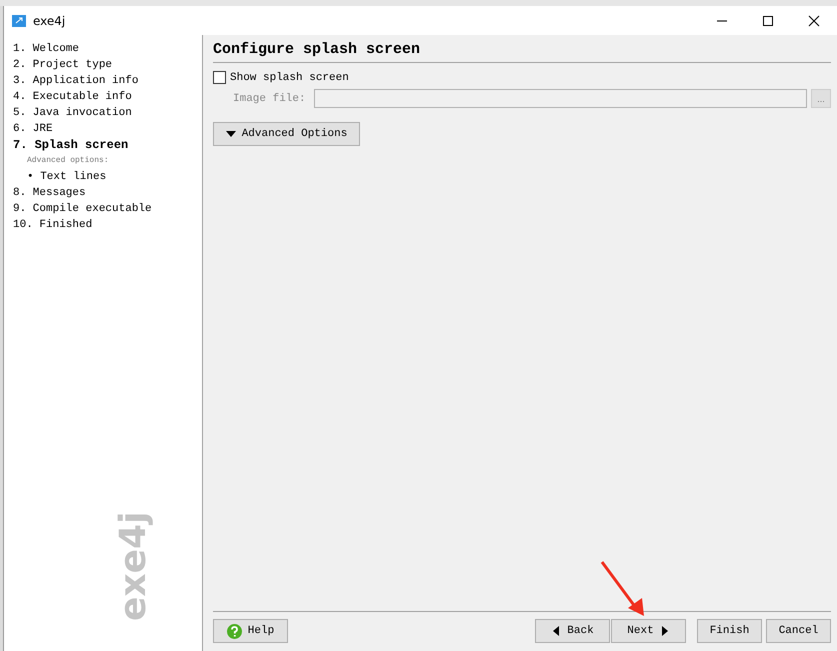 Image resolution: width=837 pixels, height=651 pixels. Describe the element at coordinates (814, 20) in the screenshot. I see `close-icon` at that location.